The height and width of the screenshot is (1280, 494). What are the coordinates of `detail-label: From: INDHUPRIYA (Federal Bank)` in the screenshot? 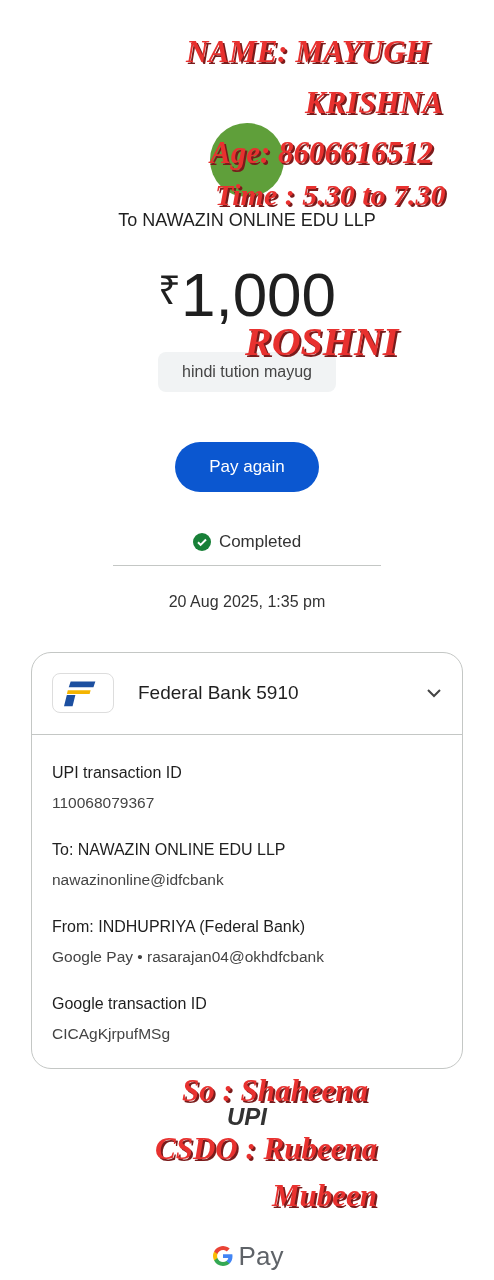 It's located at (179, 927).